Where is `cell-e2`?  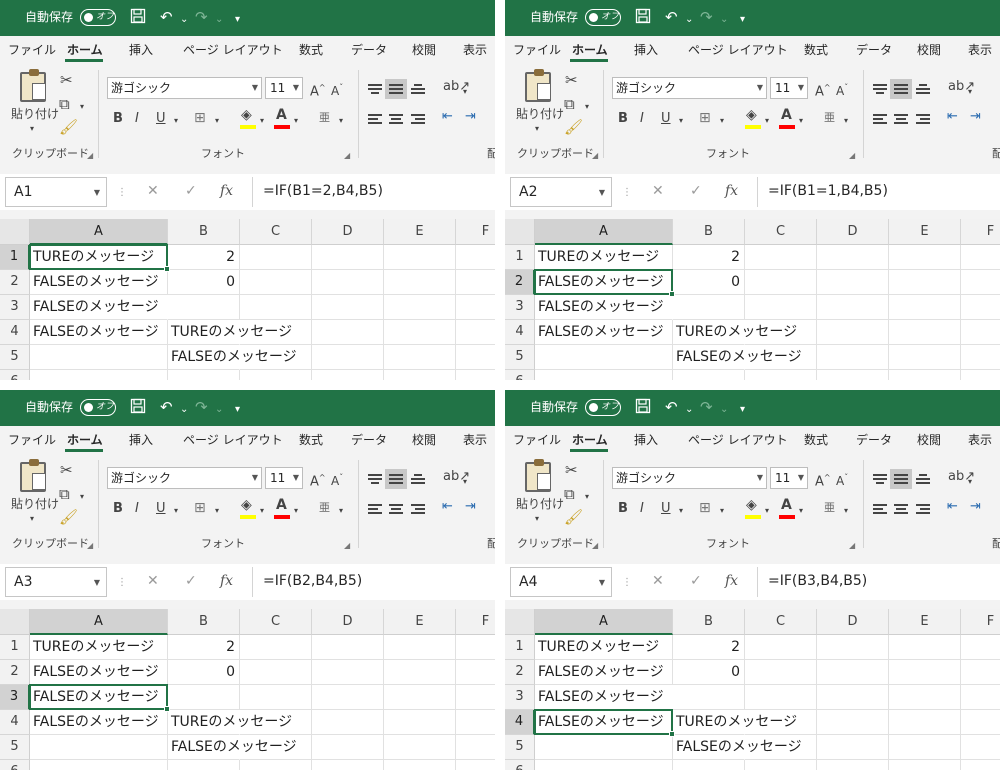
cell-e2 is located at coordinates (420, 672).